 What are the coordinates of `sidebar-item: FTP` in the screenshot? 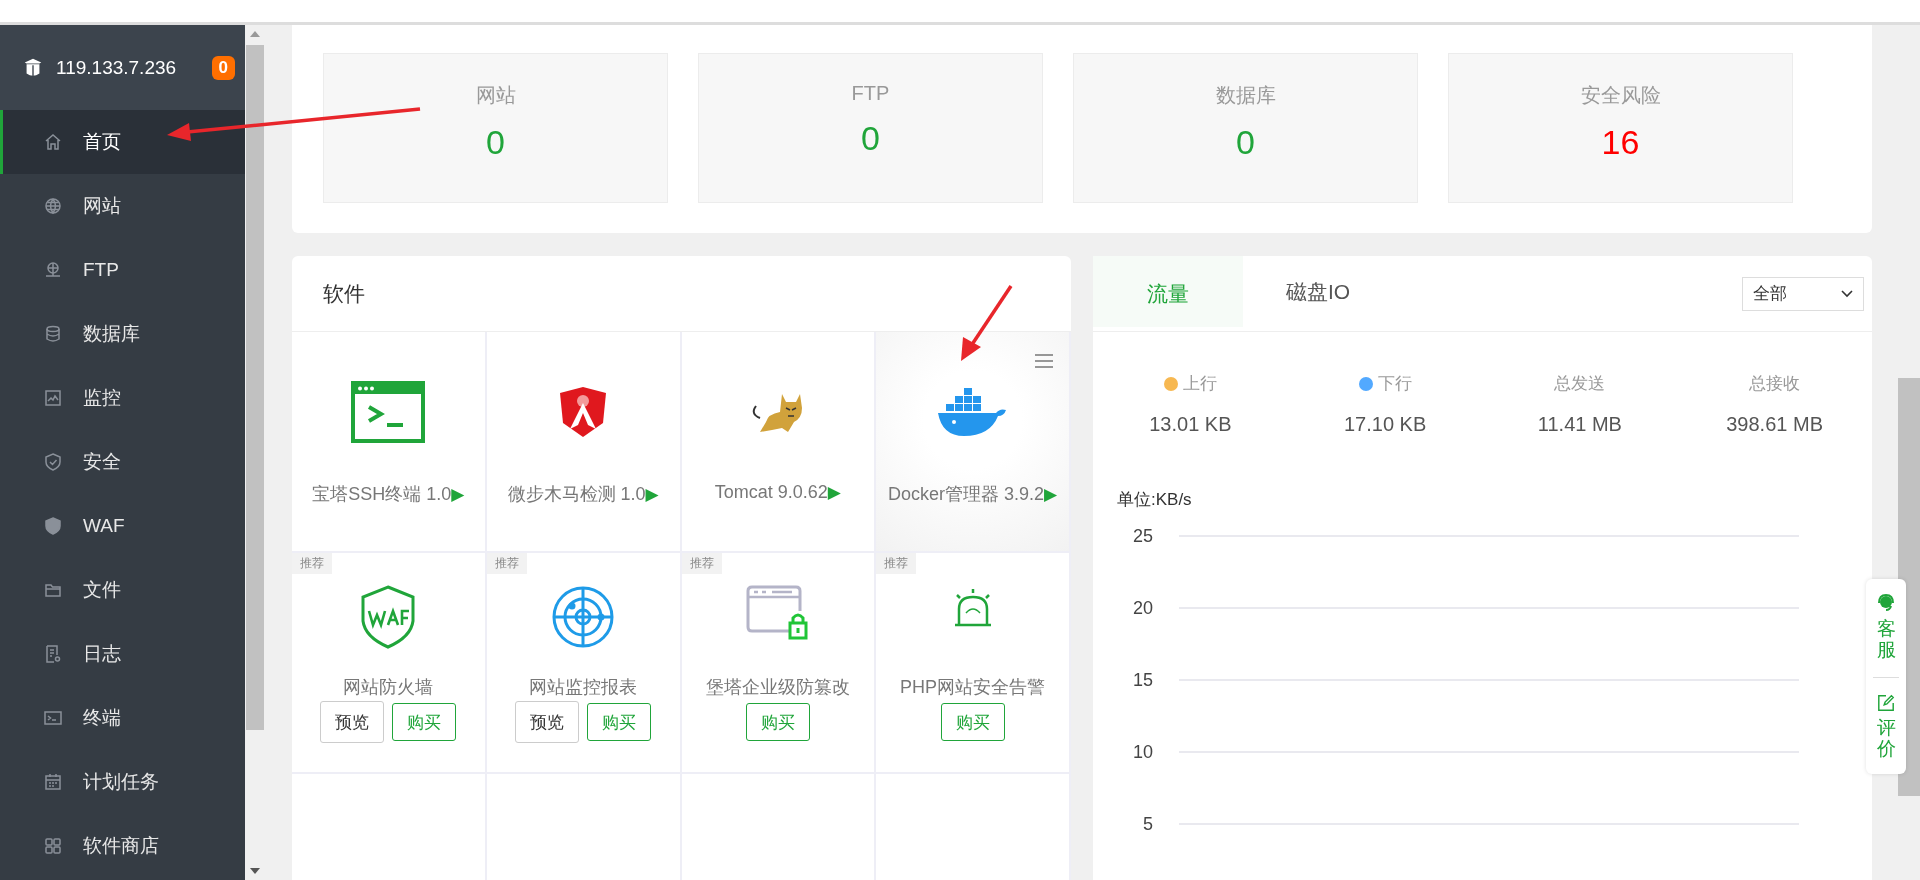 It's located at (122, 270).